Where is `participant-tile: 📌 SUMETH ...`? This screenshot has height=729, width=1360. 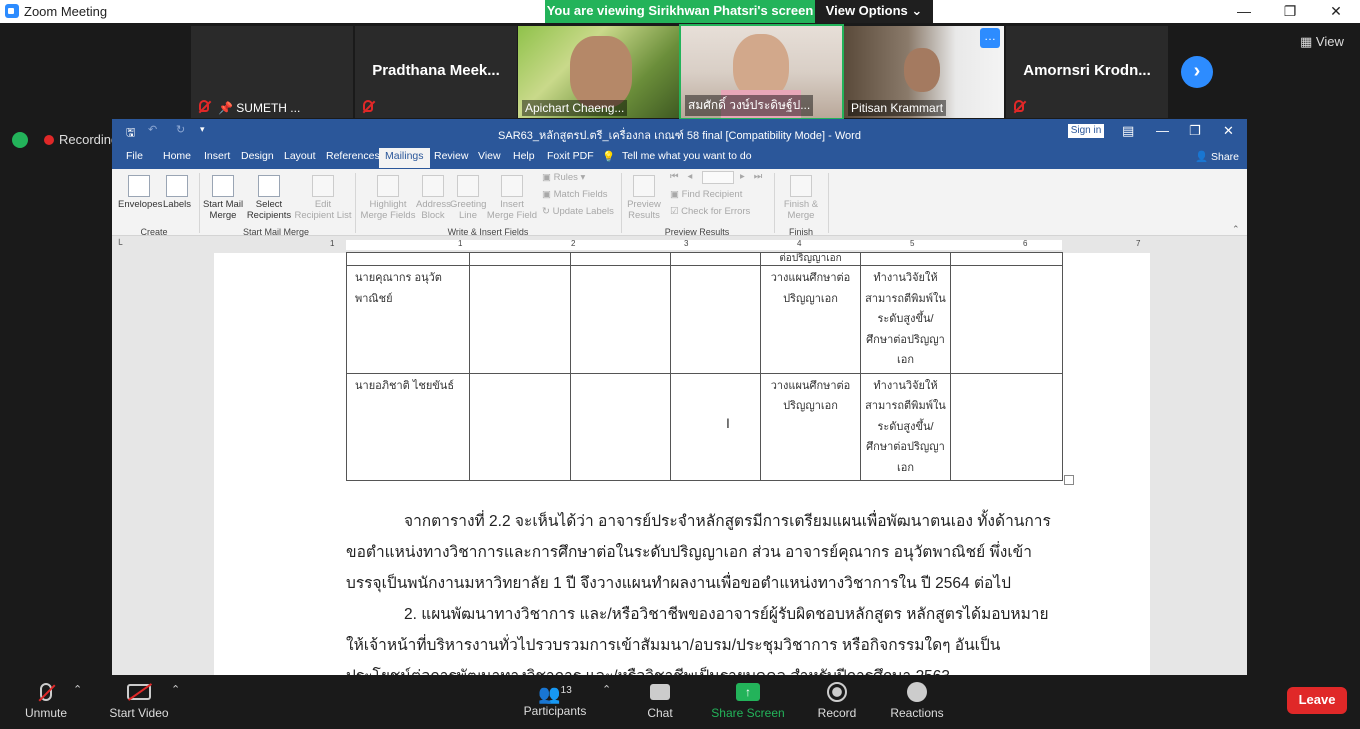 participant-tile: 📌 SUMETH ... is located at coordinates (272, 72).